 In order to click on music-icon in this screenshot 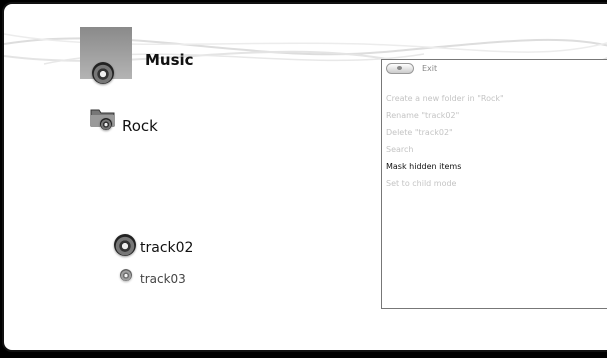, I will do `click(103, 73)`.